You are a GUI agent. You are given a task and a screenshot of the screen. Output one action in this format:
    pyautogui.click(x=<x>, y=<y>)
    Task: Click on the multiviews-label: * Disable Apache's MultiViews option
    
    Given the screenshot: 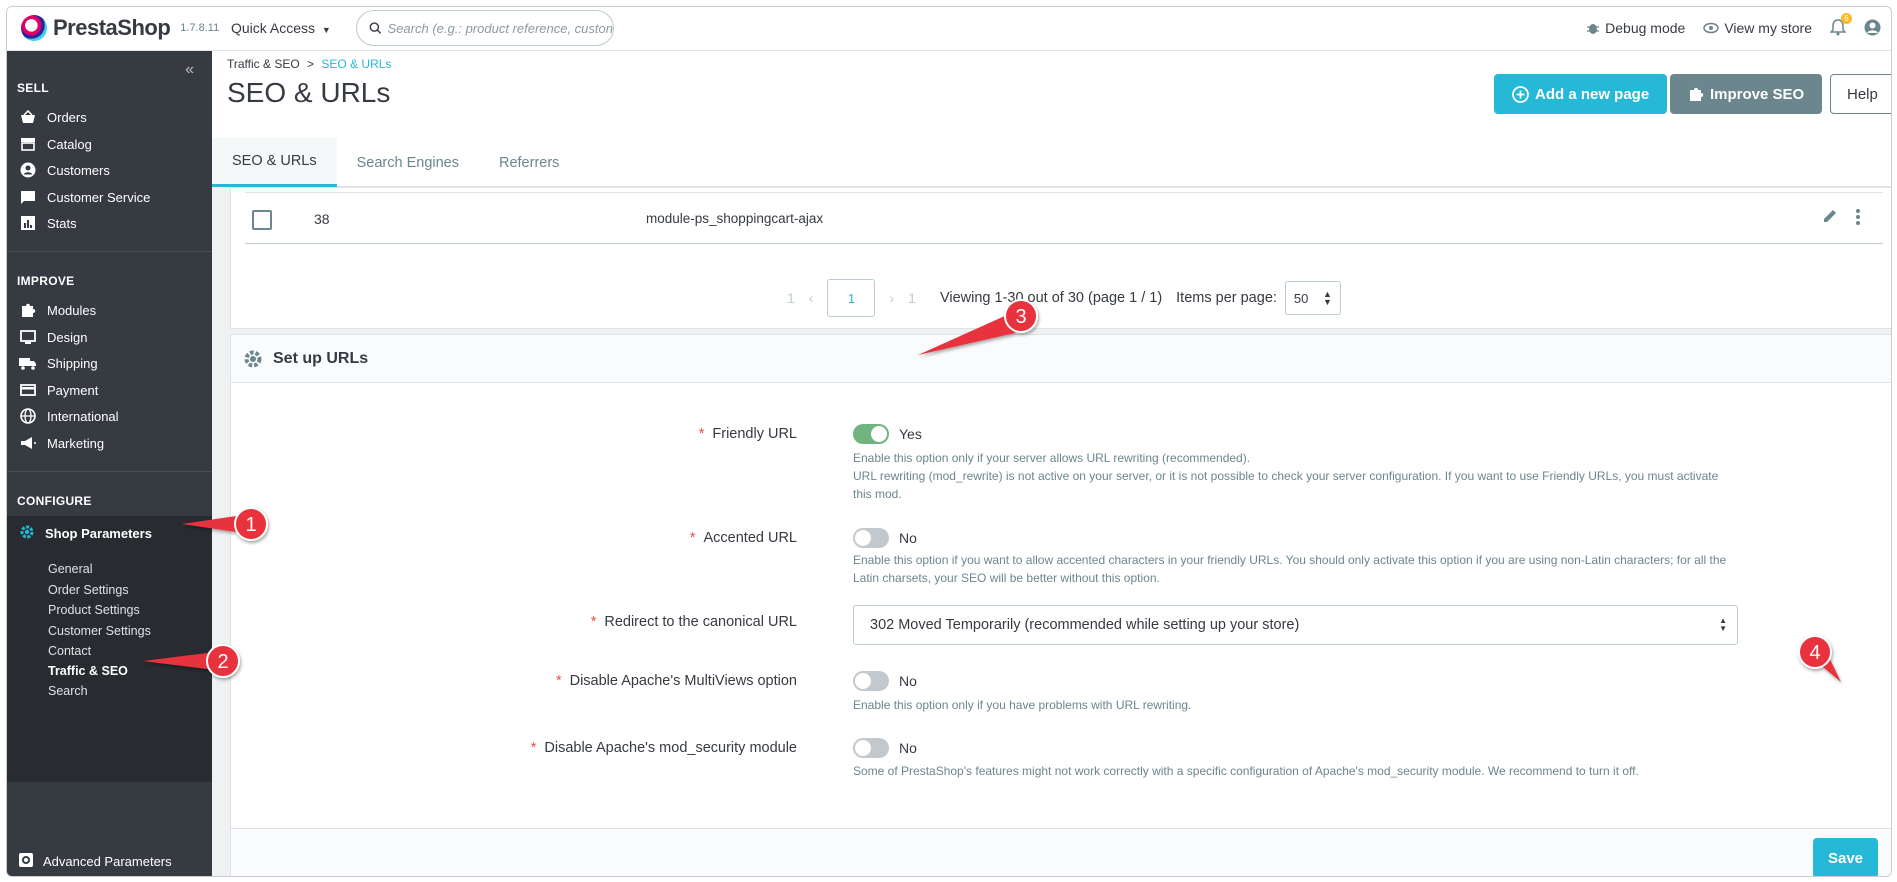 What is the action you would take?
    pyautogui.click(x=676, y=681)
    